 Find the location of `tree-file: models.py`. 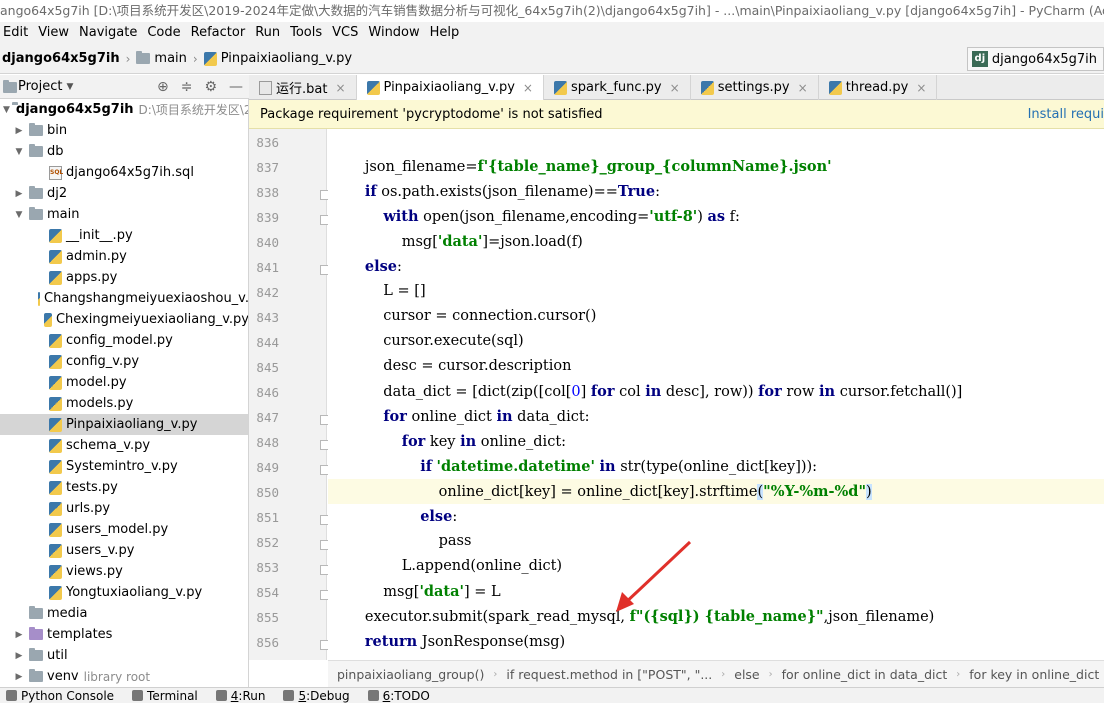

tree-file: models.py is located at coordinates (124, 403).